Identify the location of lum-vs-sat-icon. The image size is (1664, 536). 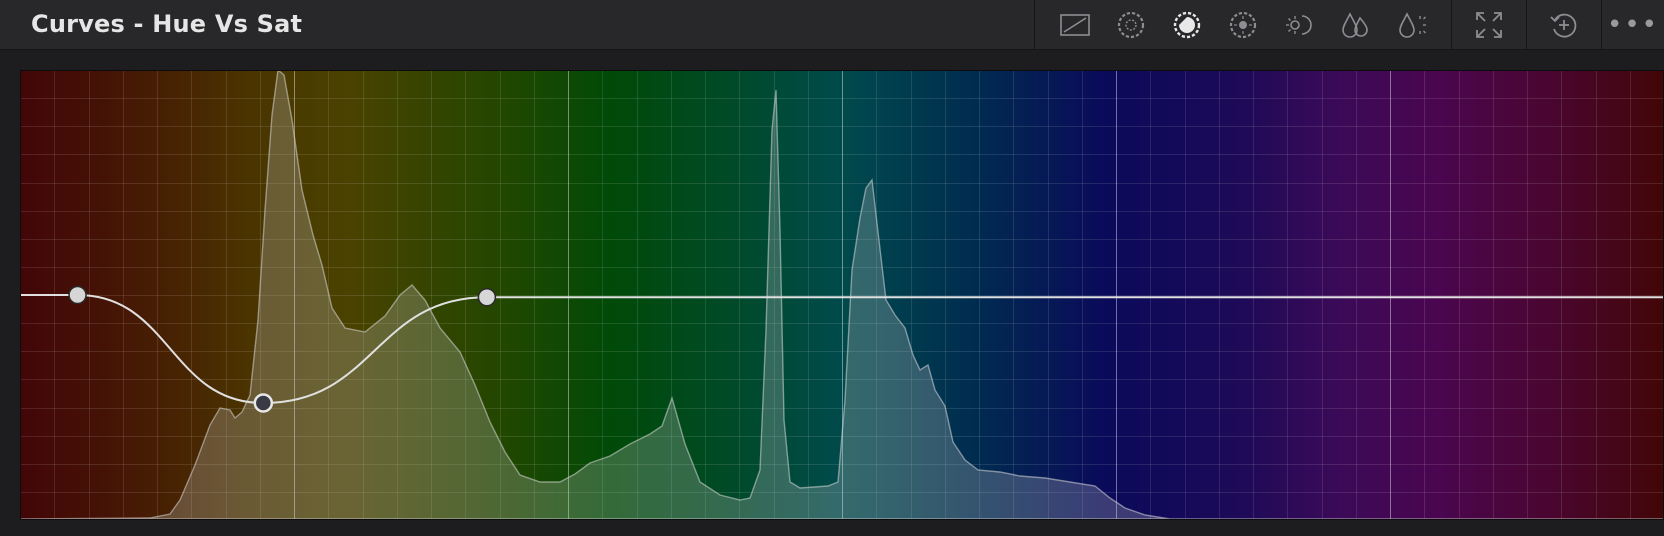
(1299, 24).